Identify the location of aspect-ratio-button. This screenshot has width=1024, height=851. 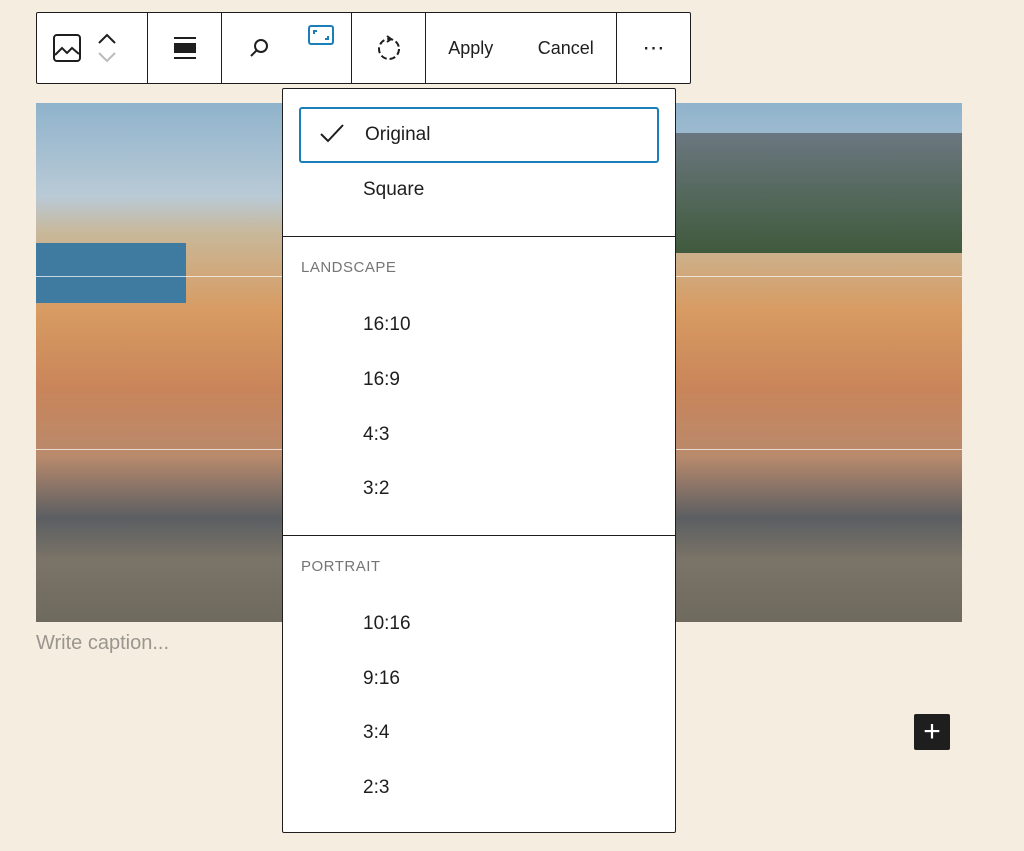
(321, 48).